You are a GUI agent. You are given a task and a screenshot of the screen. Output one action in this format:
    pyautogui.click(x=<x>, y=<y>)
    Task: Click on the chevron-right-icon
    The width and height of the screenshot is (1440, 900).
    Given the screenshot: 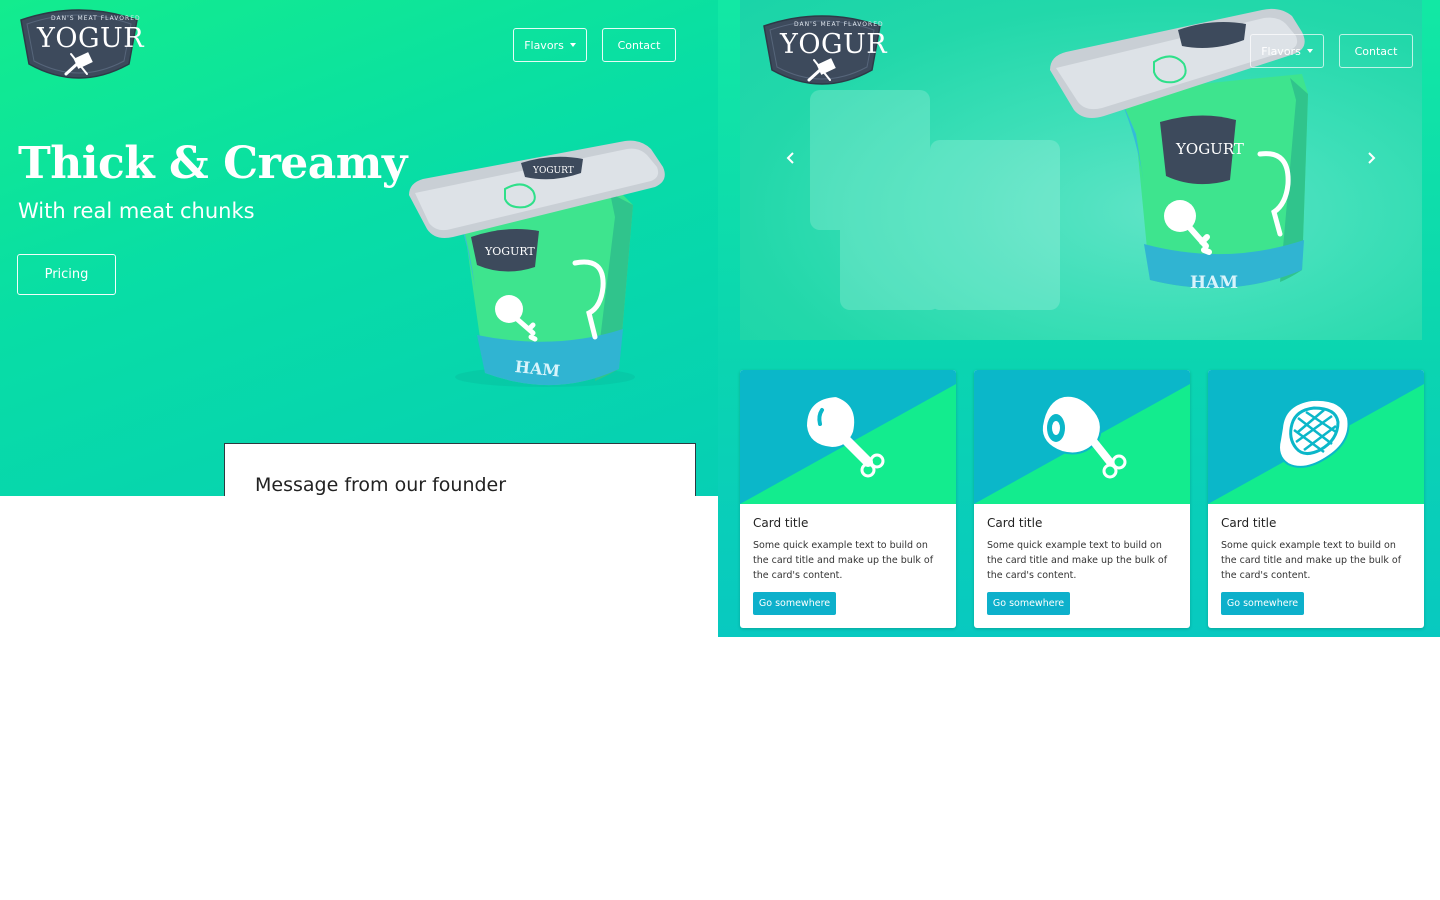 What is the action you would take?
    pyautogui.click(x=1372, y=158)
    